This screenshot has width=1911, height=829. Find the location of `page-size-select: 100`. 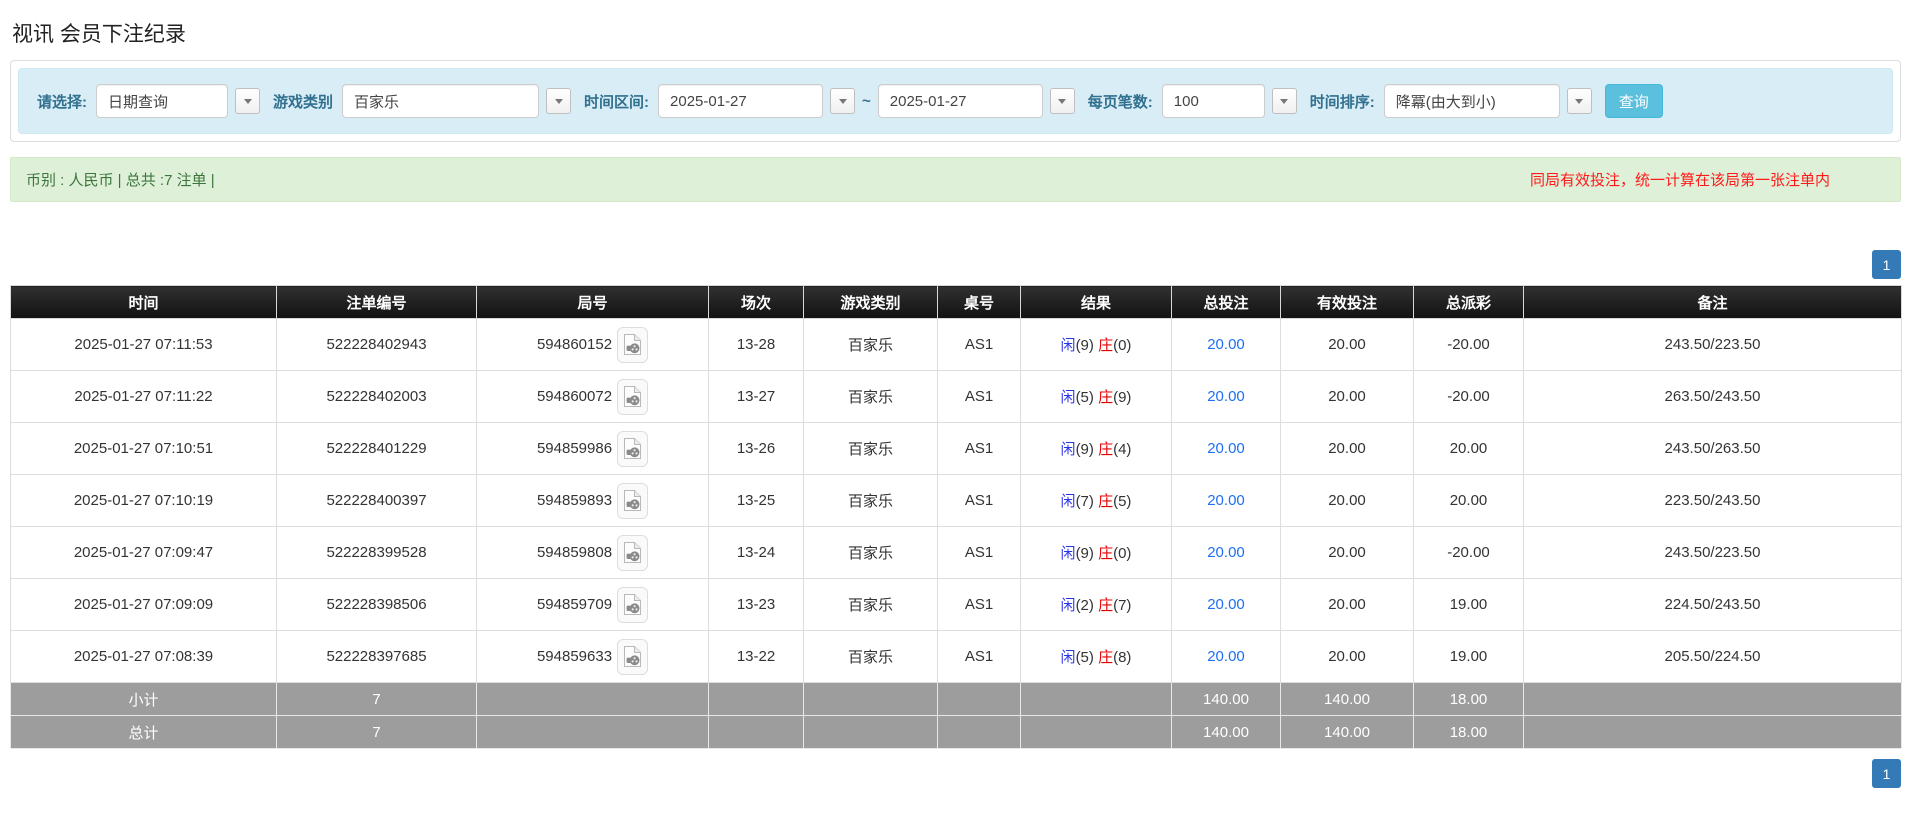

page-size-select: 100 is located at coordinates (1213, 101).